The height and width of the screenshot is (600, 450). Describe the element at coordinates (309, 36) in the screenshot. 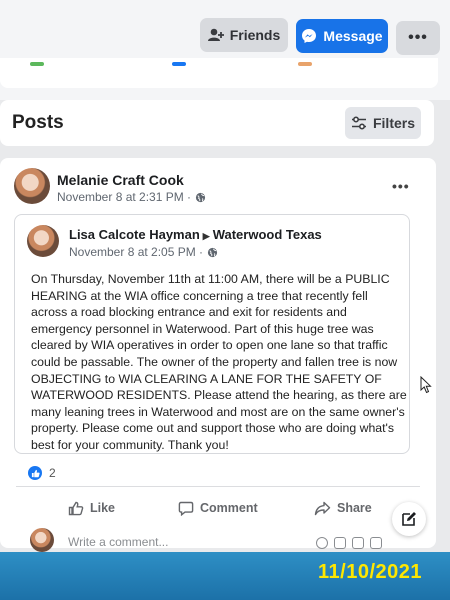

I see `messenger-icon` at that location.